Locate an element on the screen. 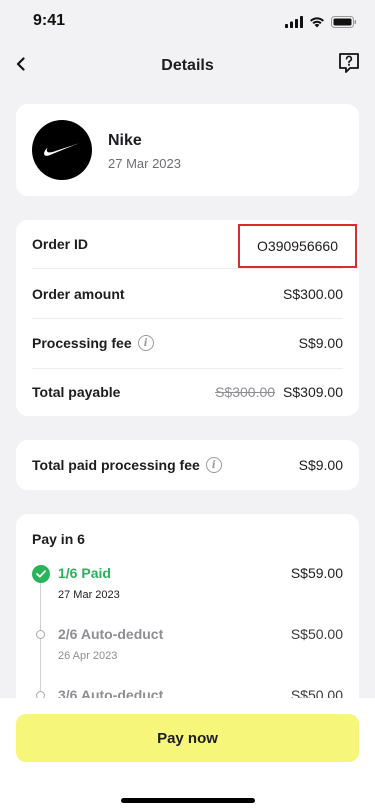  paid-fee-value: S$9.00 is located at coordinates (320, 465).